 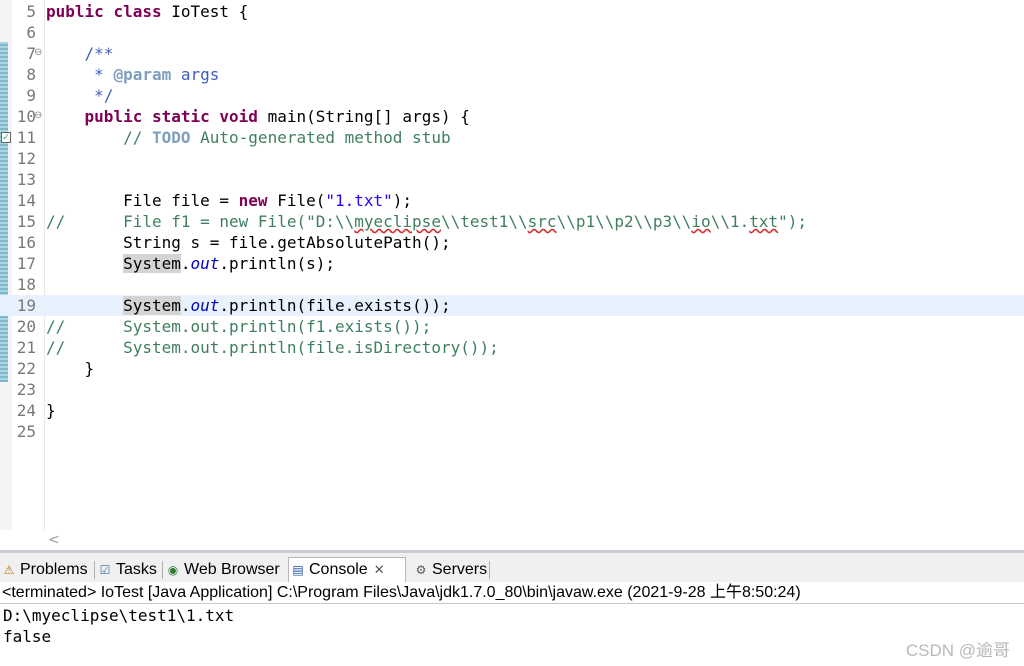 I want to click on code-text: }, so click(x=70, y=368).